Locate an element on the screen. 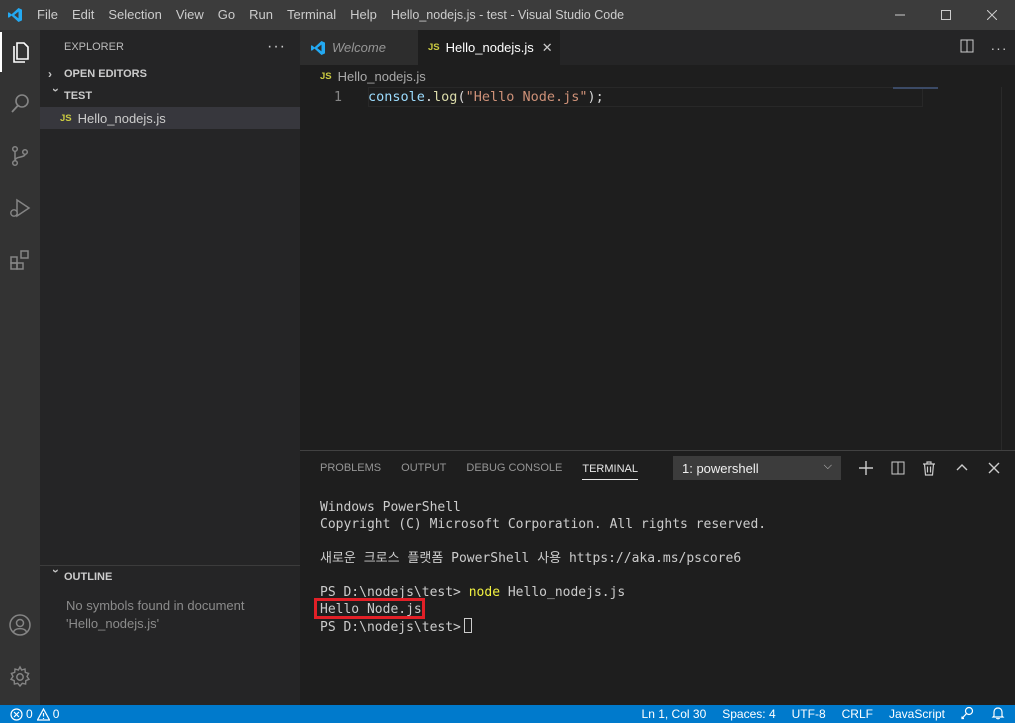 The width and height of the screenshot is (1015, 723). file-item-hello-nodejs: JS Hello_nodejs.js is located at coordinates (170, 118).